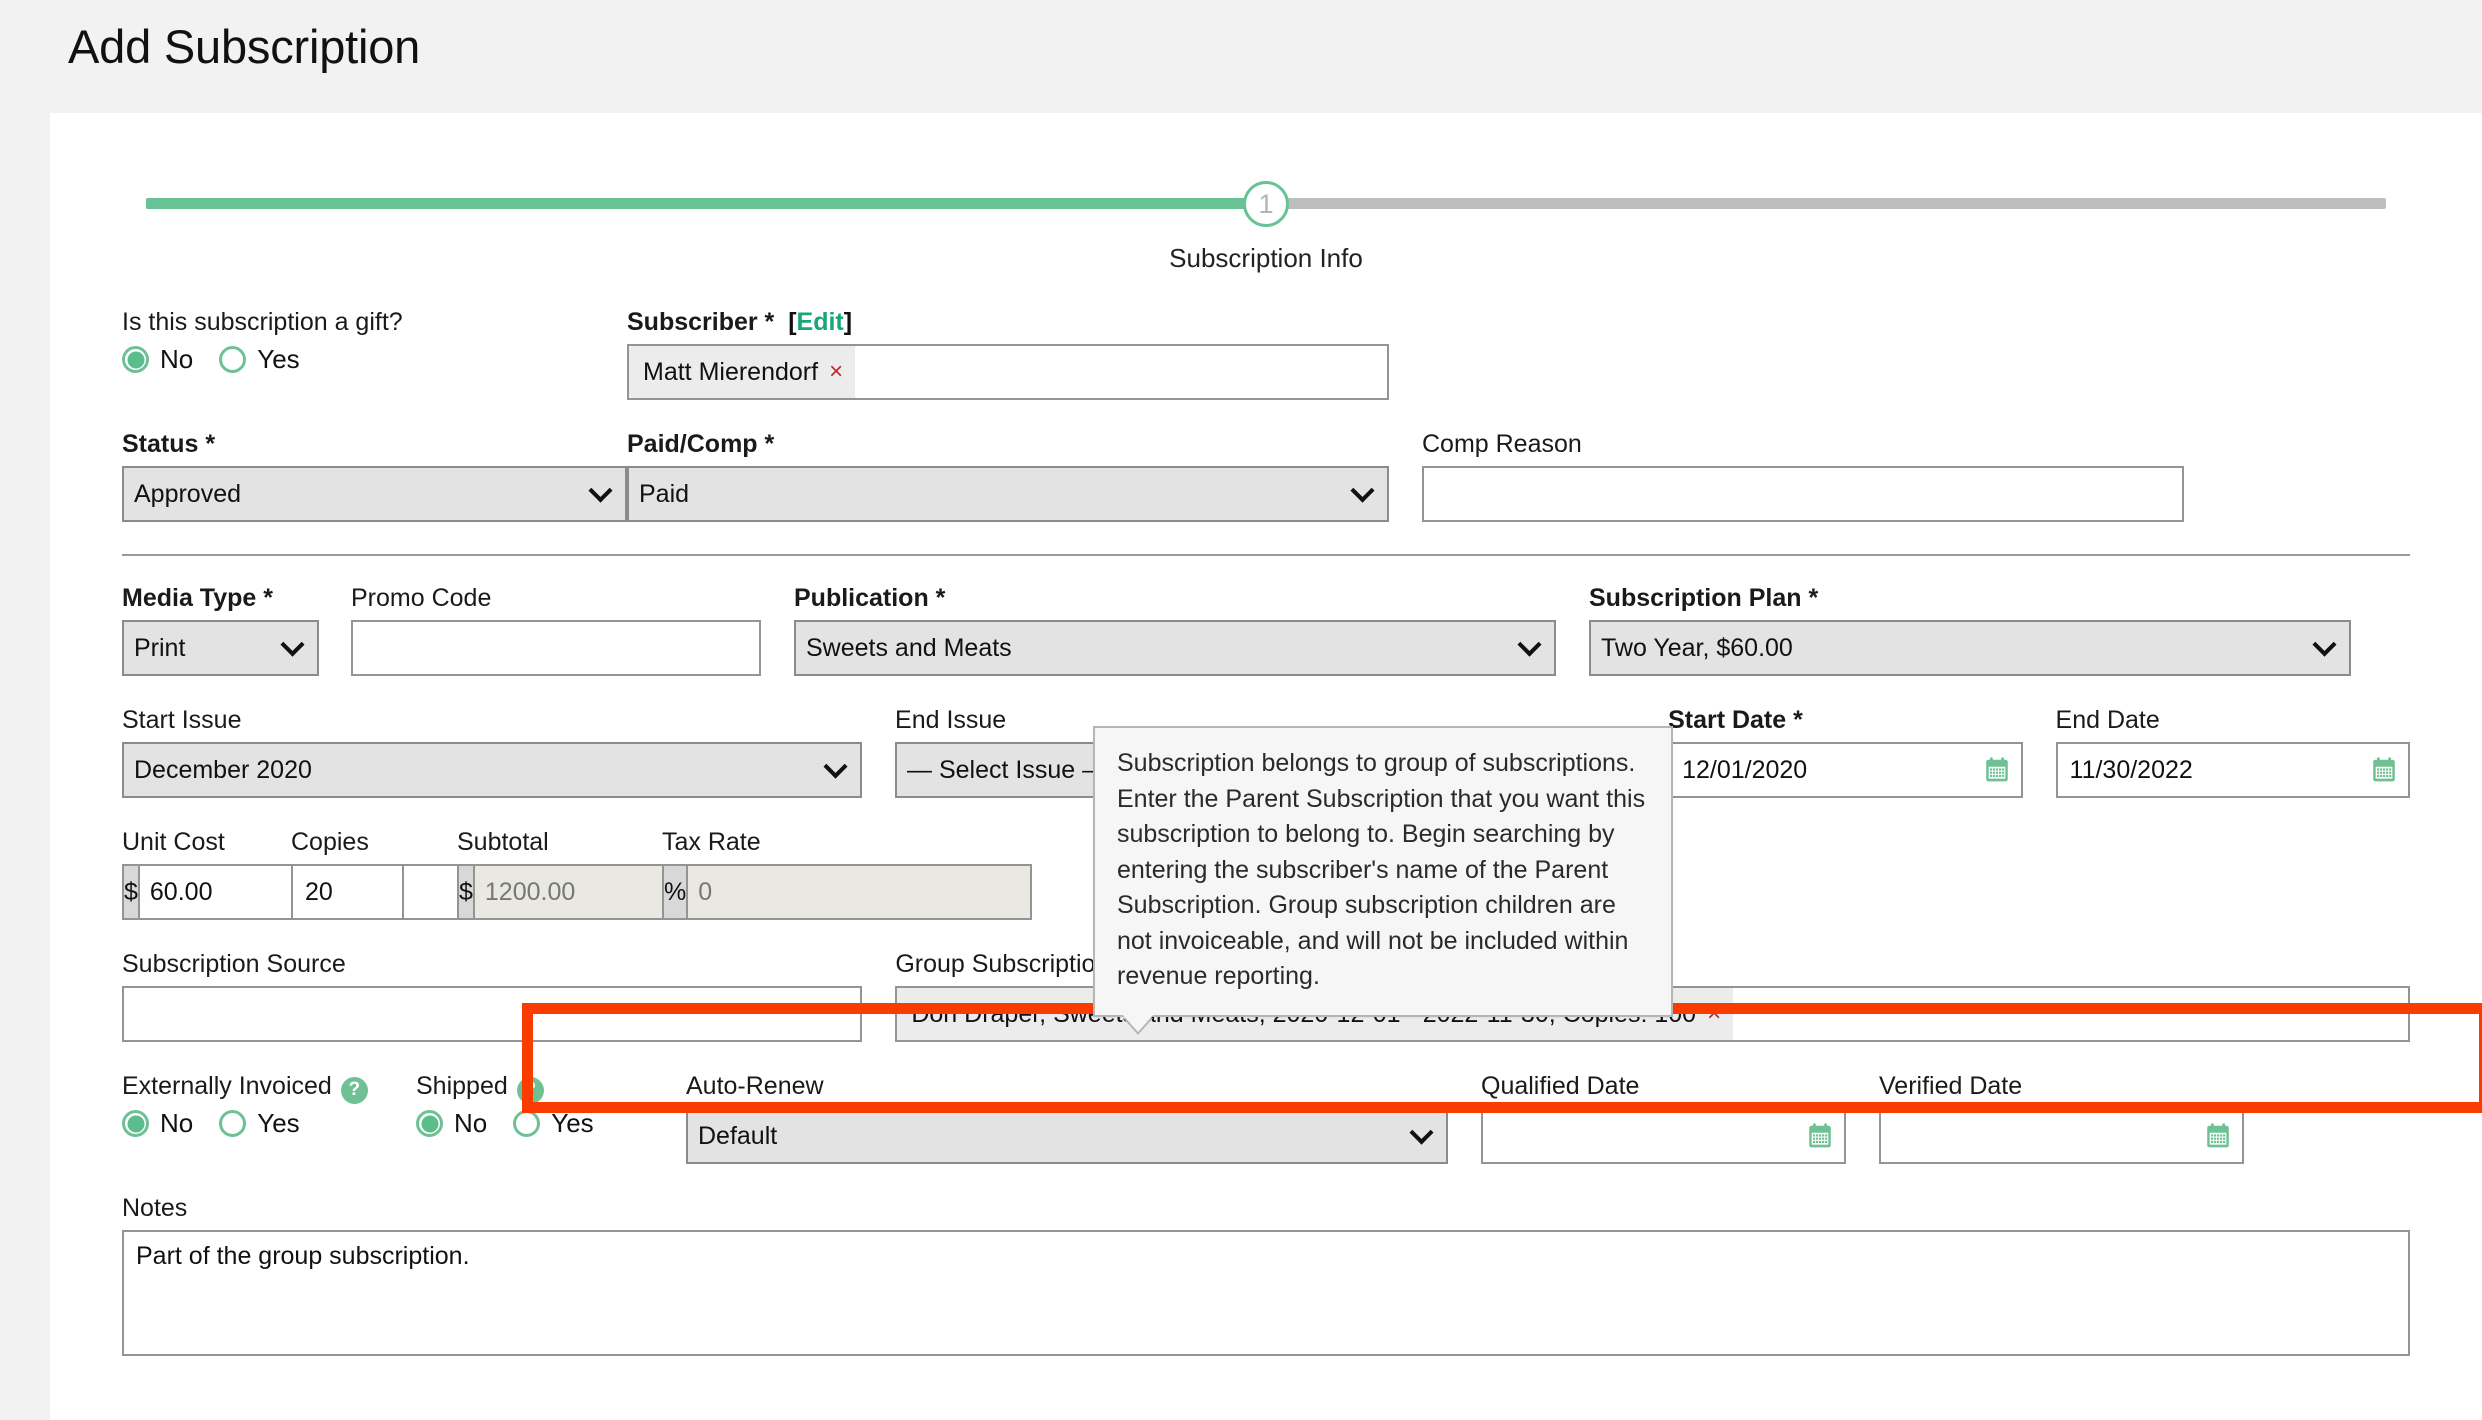 This screenshot has height=1420, width=2482. I want to click on field-start-issue: Start Issue December 2020, so click(492, 752).